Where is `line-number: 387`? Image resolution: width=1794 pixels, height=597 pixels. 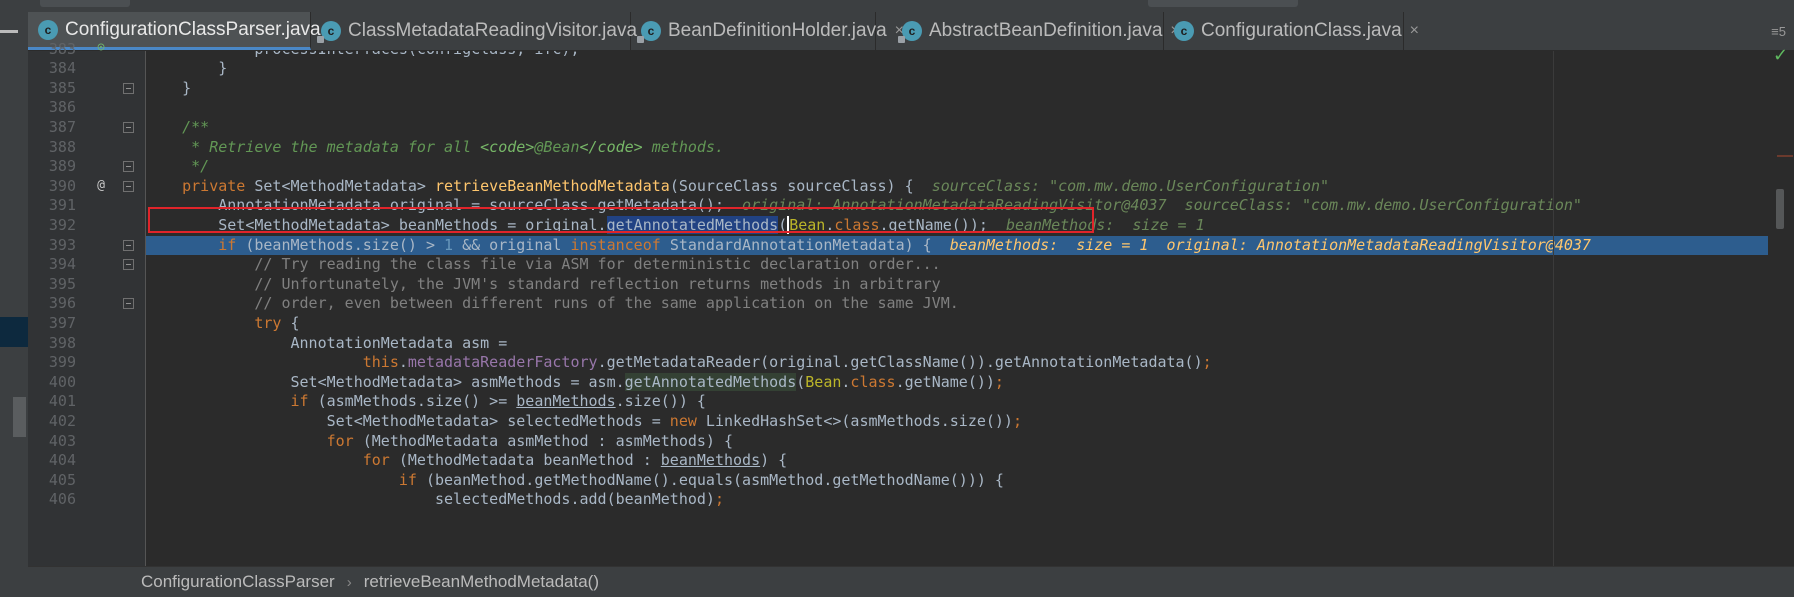
line-number: 387 is located at coordinates (52, 128).